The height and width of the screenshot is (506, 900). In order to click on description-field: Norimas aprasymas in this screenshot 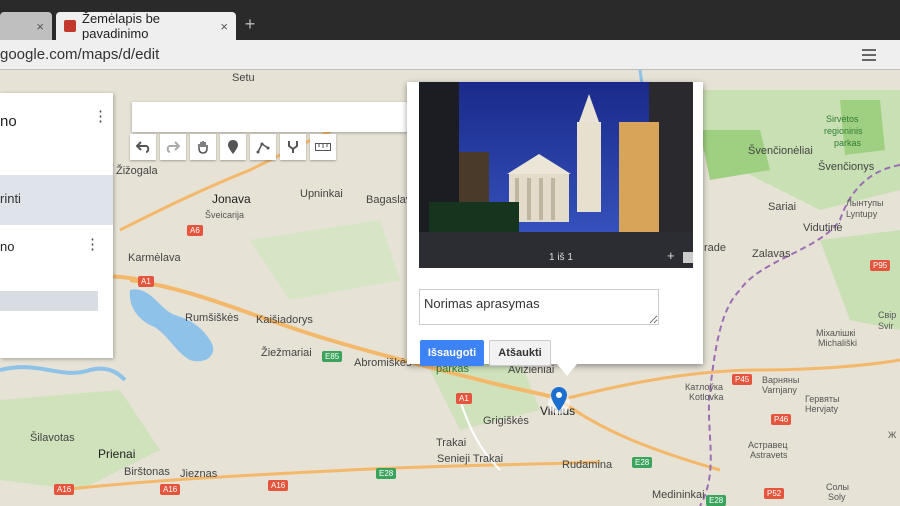, I will do `click(539, 307)`.